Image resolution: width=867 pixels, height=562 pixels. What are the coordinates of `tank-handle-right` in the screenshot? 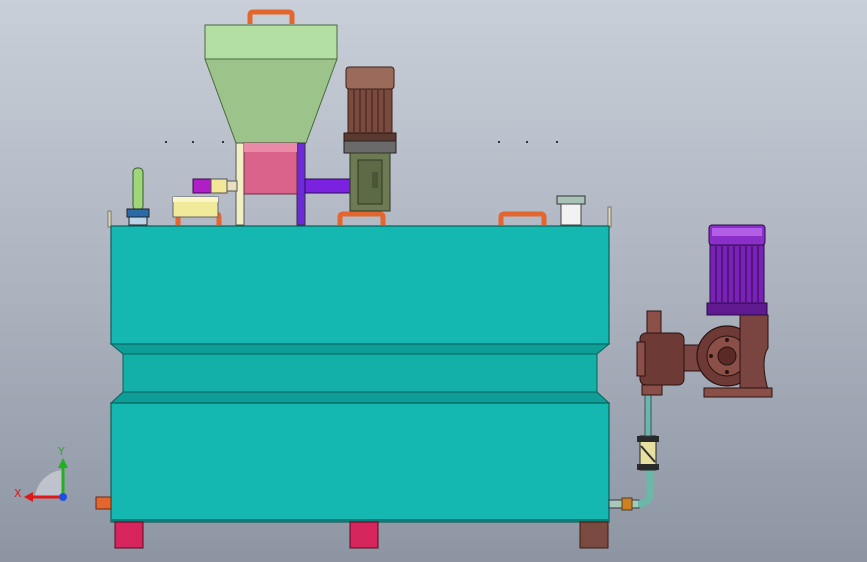 It's located at (522, 218).